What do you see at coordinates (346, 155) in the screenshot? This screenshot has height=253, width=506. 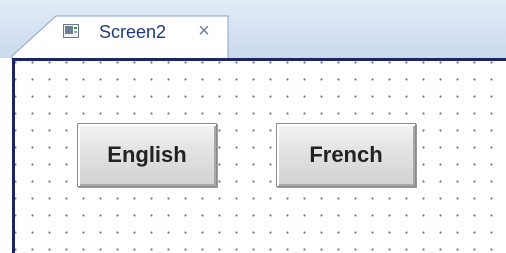 I see `french-button: French` at bounding box center [346, 155].